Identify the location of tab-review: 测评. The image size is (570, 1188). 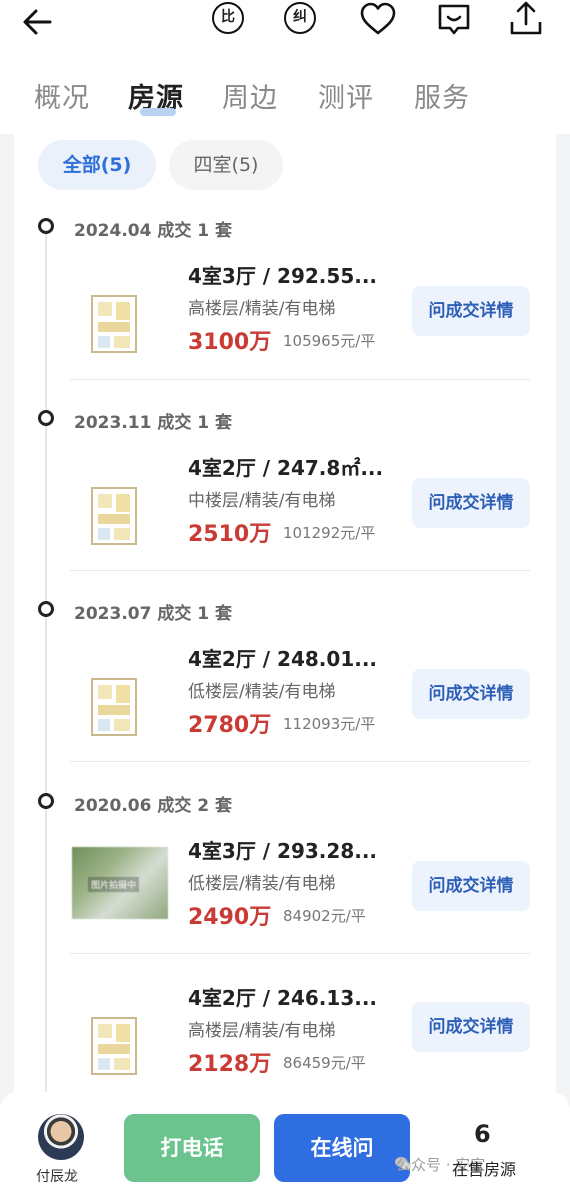
(346, 95).